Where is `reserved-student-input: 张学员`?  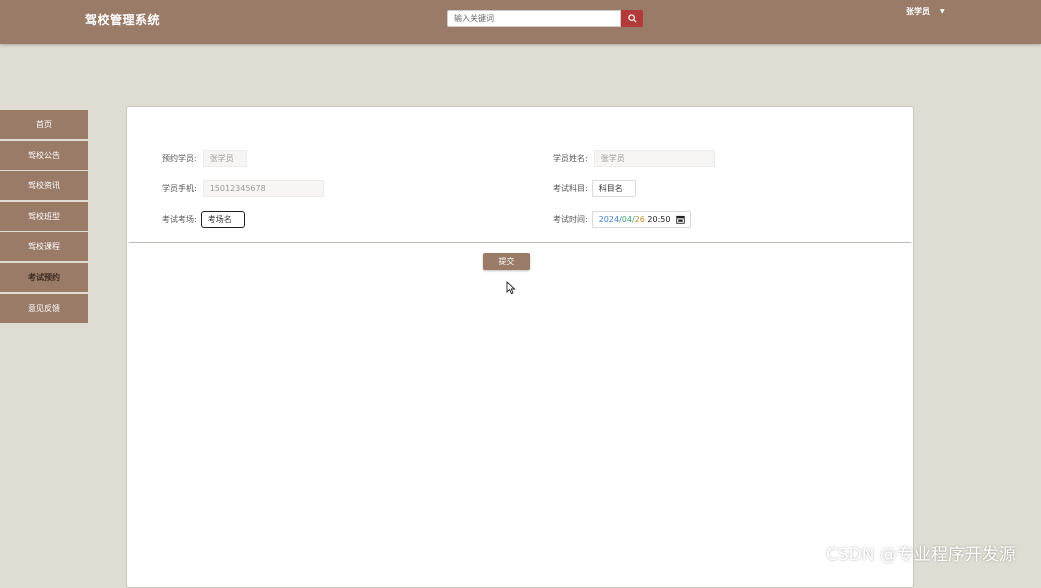
reserved-student-input: 张学员 is located at coordinates (224, 158).